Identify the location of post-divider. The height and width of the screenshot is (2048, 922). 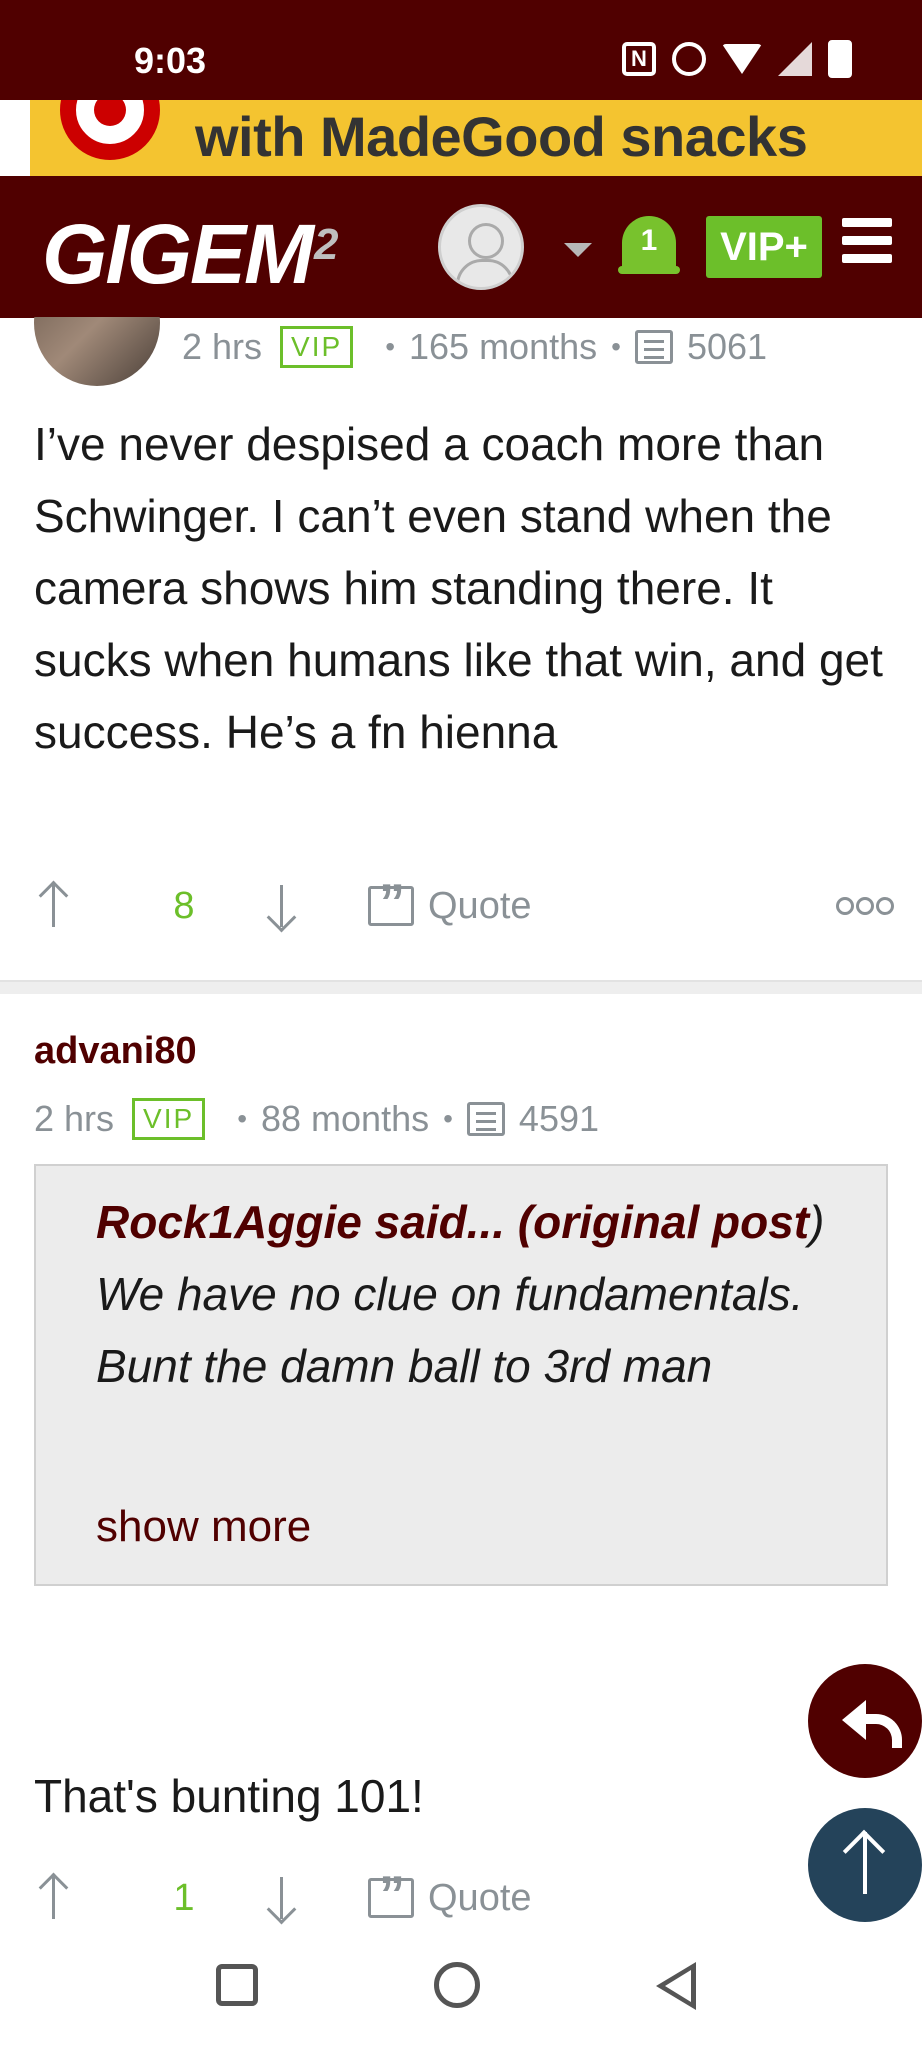
(461, 987).